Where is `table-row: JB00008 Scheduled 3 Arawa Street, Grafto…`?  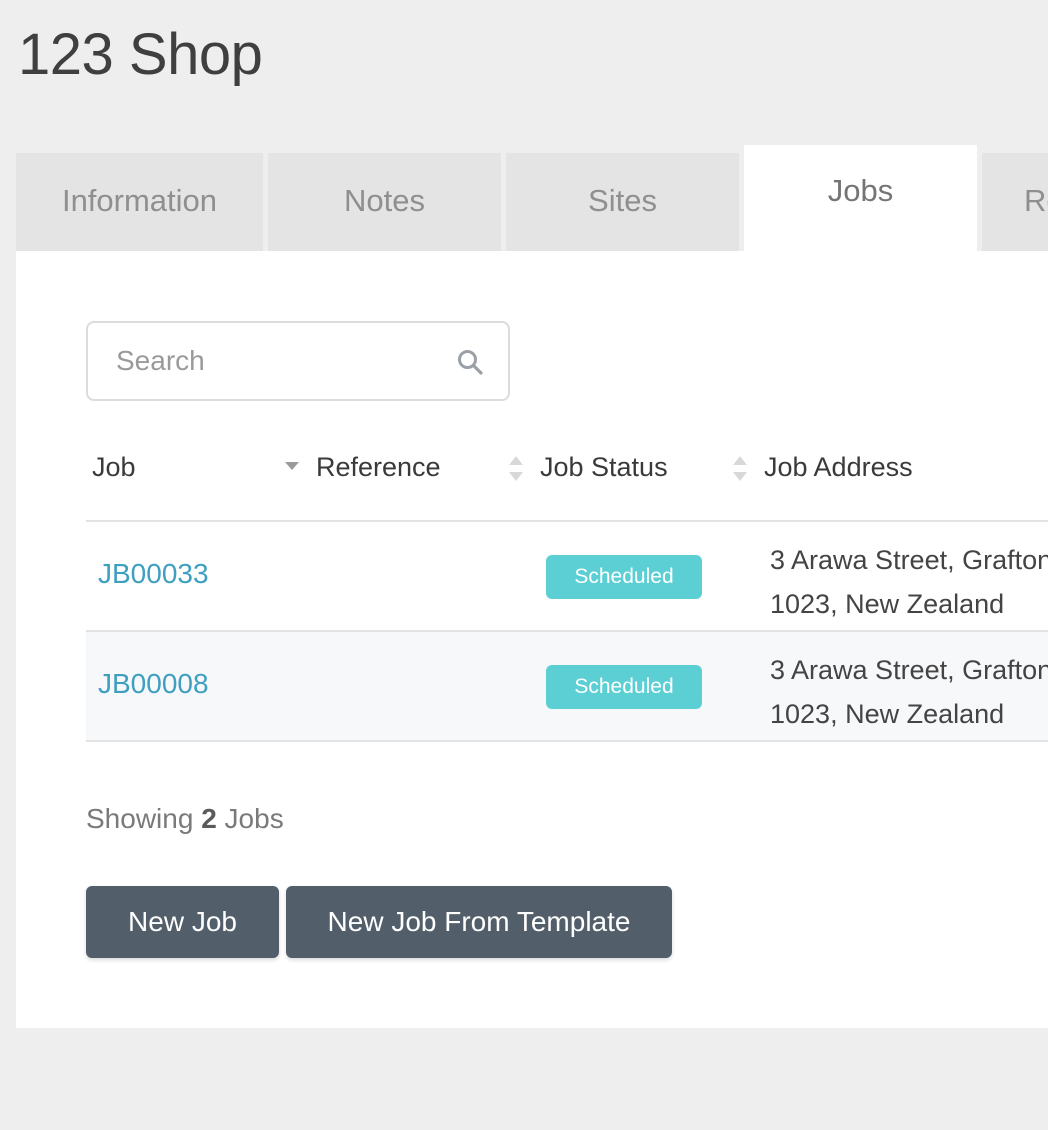
table-row: JB00008 Scheduled 3 Arawa Street, Grafto… is located at coordinates (567, 687).